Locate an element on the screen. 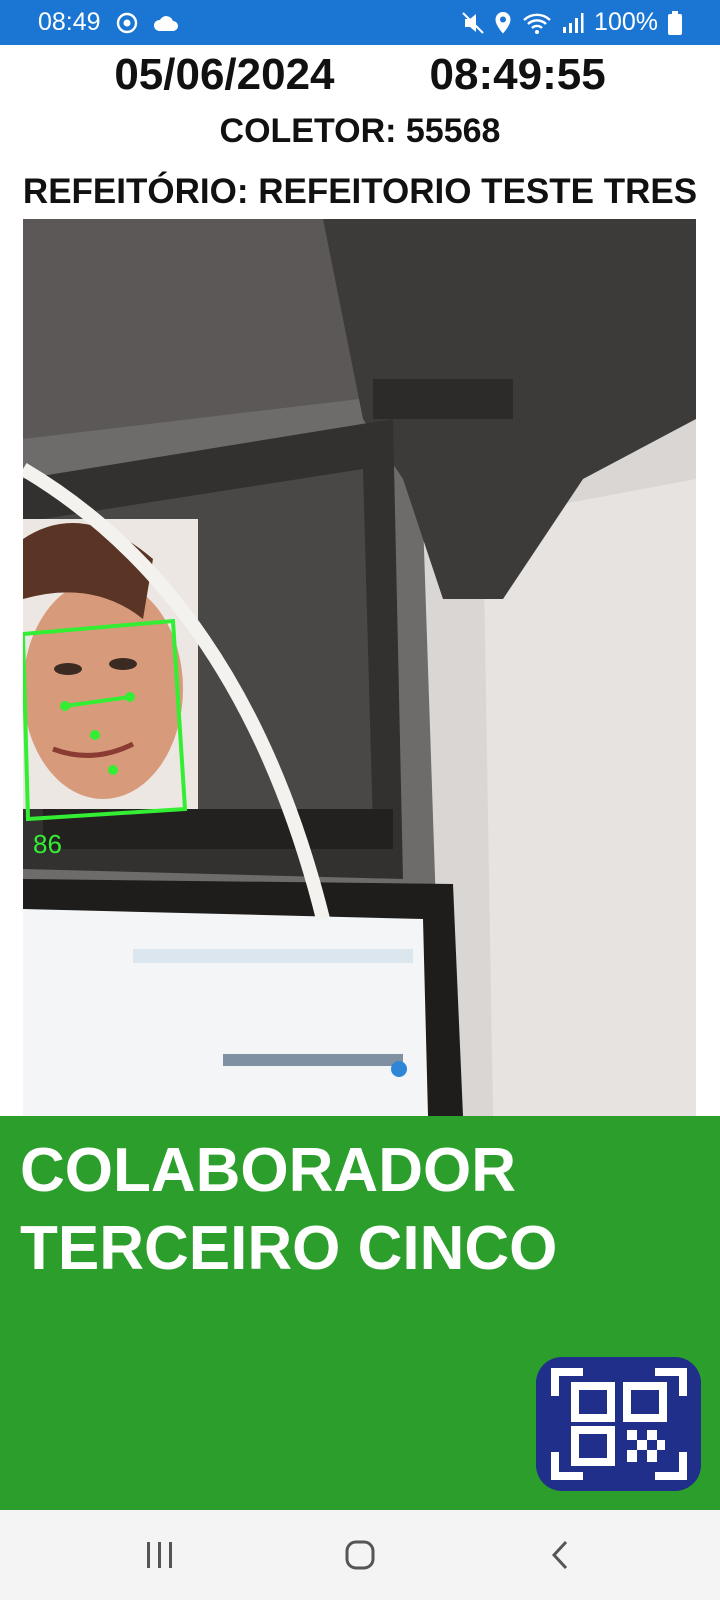  qr-scan-button is located at coordinates (618, 1424).